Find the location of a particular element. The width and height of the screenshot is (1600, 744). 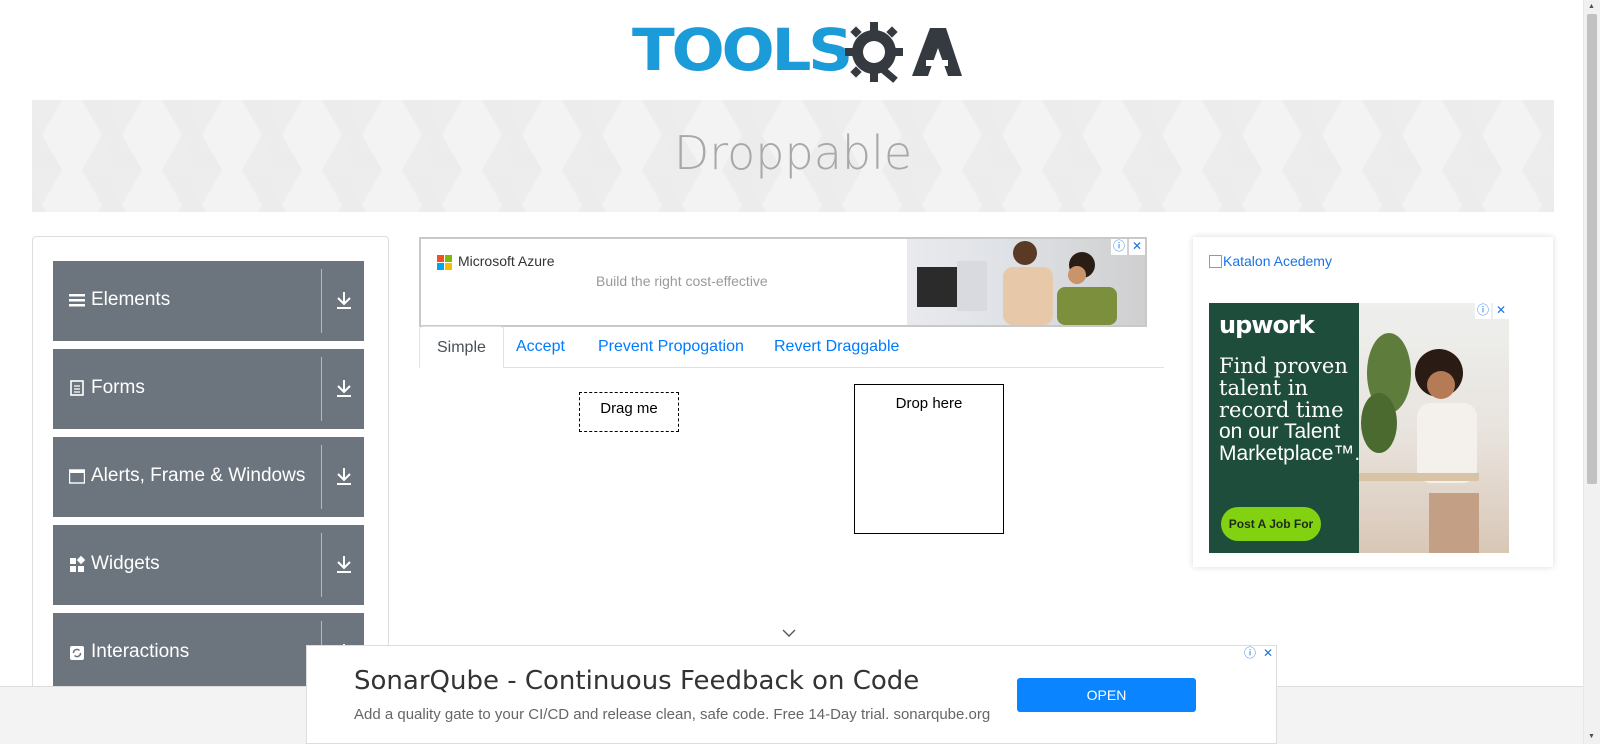

widgets-grid-icon is located at coordinates (77, 563).